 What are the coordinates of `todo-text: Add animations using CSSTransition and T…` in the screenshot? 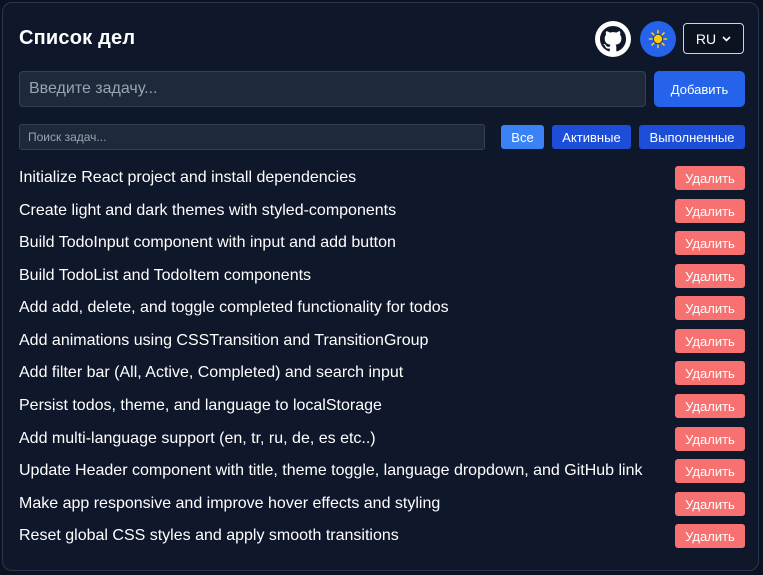 It's located at (223, 341).